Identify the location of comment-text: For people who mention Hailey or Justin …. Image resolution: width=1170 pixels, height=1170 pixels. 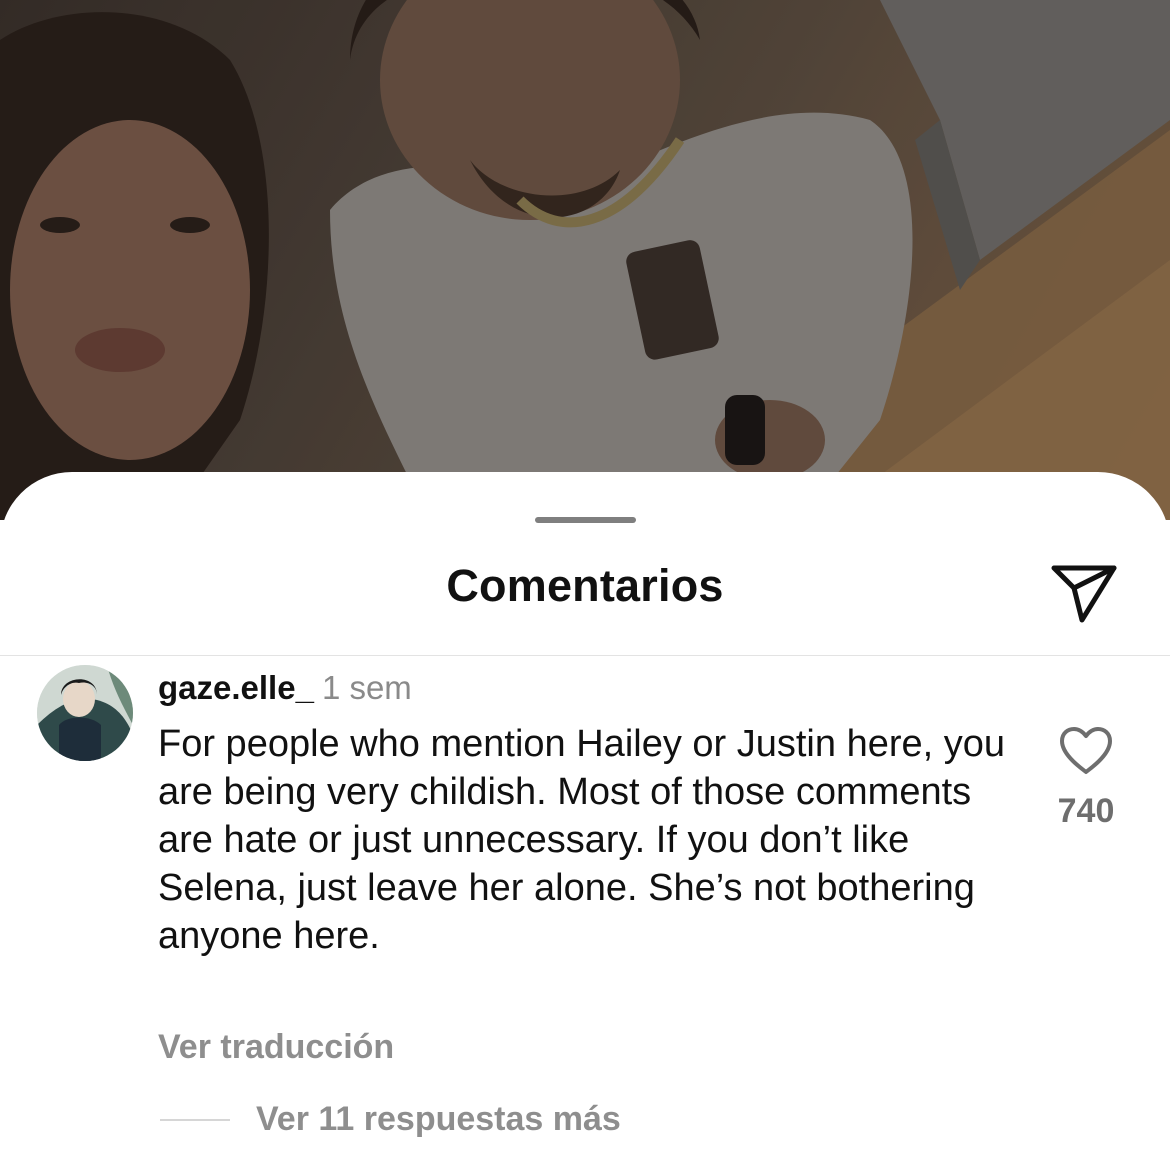
(582, 840).